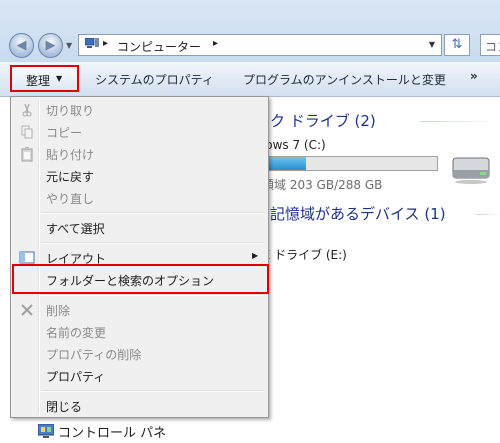 The height and width of the screenshot is (443, 500). What do you see at coordinates (69, 45) in the screenshot?
I see `recent-pages-dropdown-icon: ▼` at bounding box center [69, 45].